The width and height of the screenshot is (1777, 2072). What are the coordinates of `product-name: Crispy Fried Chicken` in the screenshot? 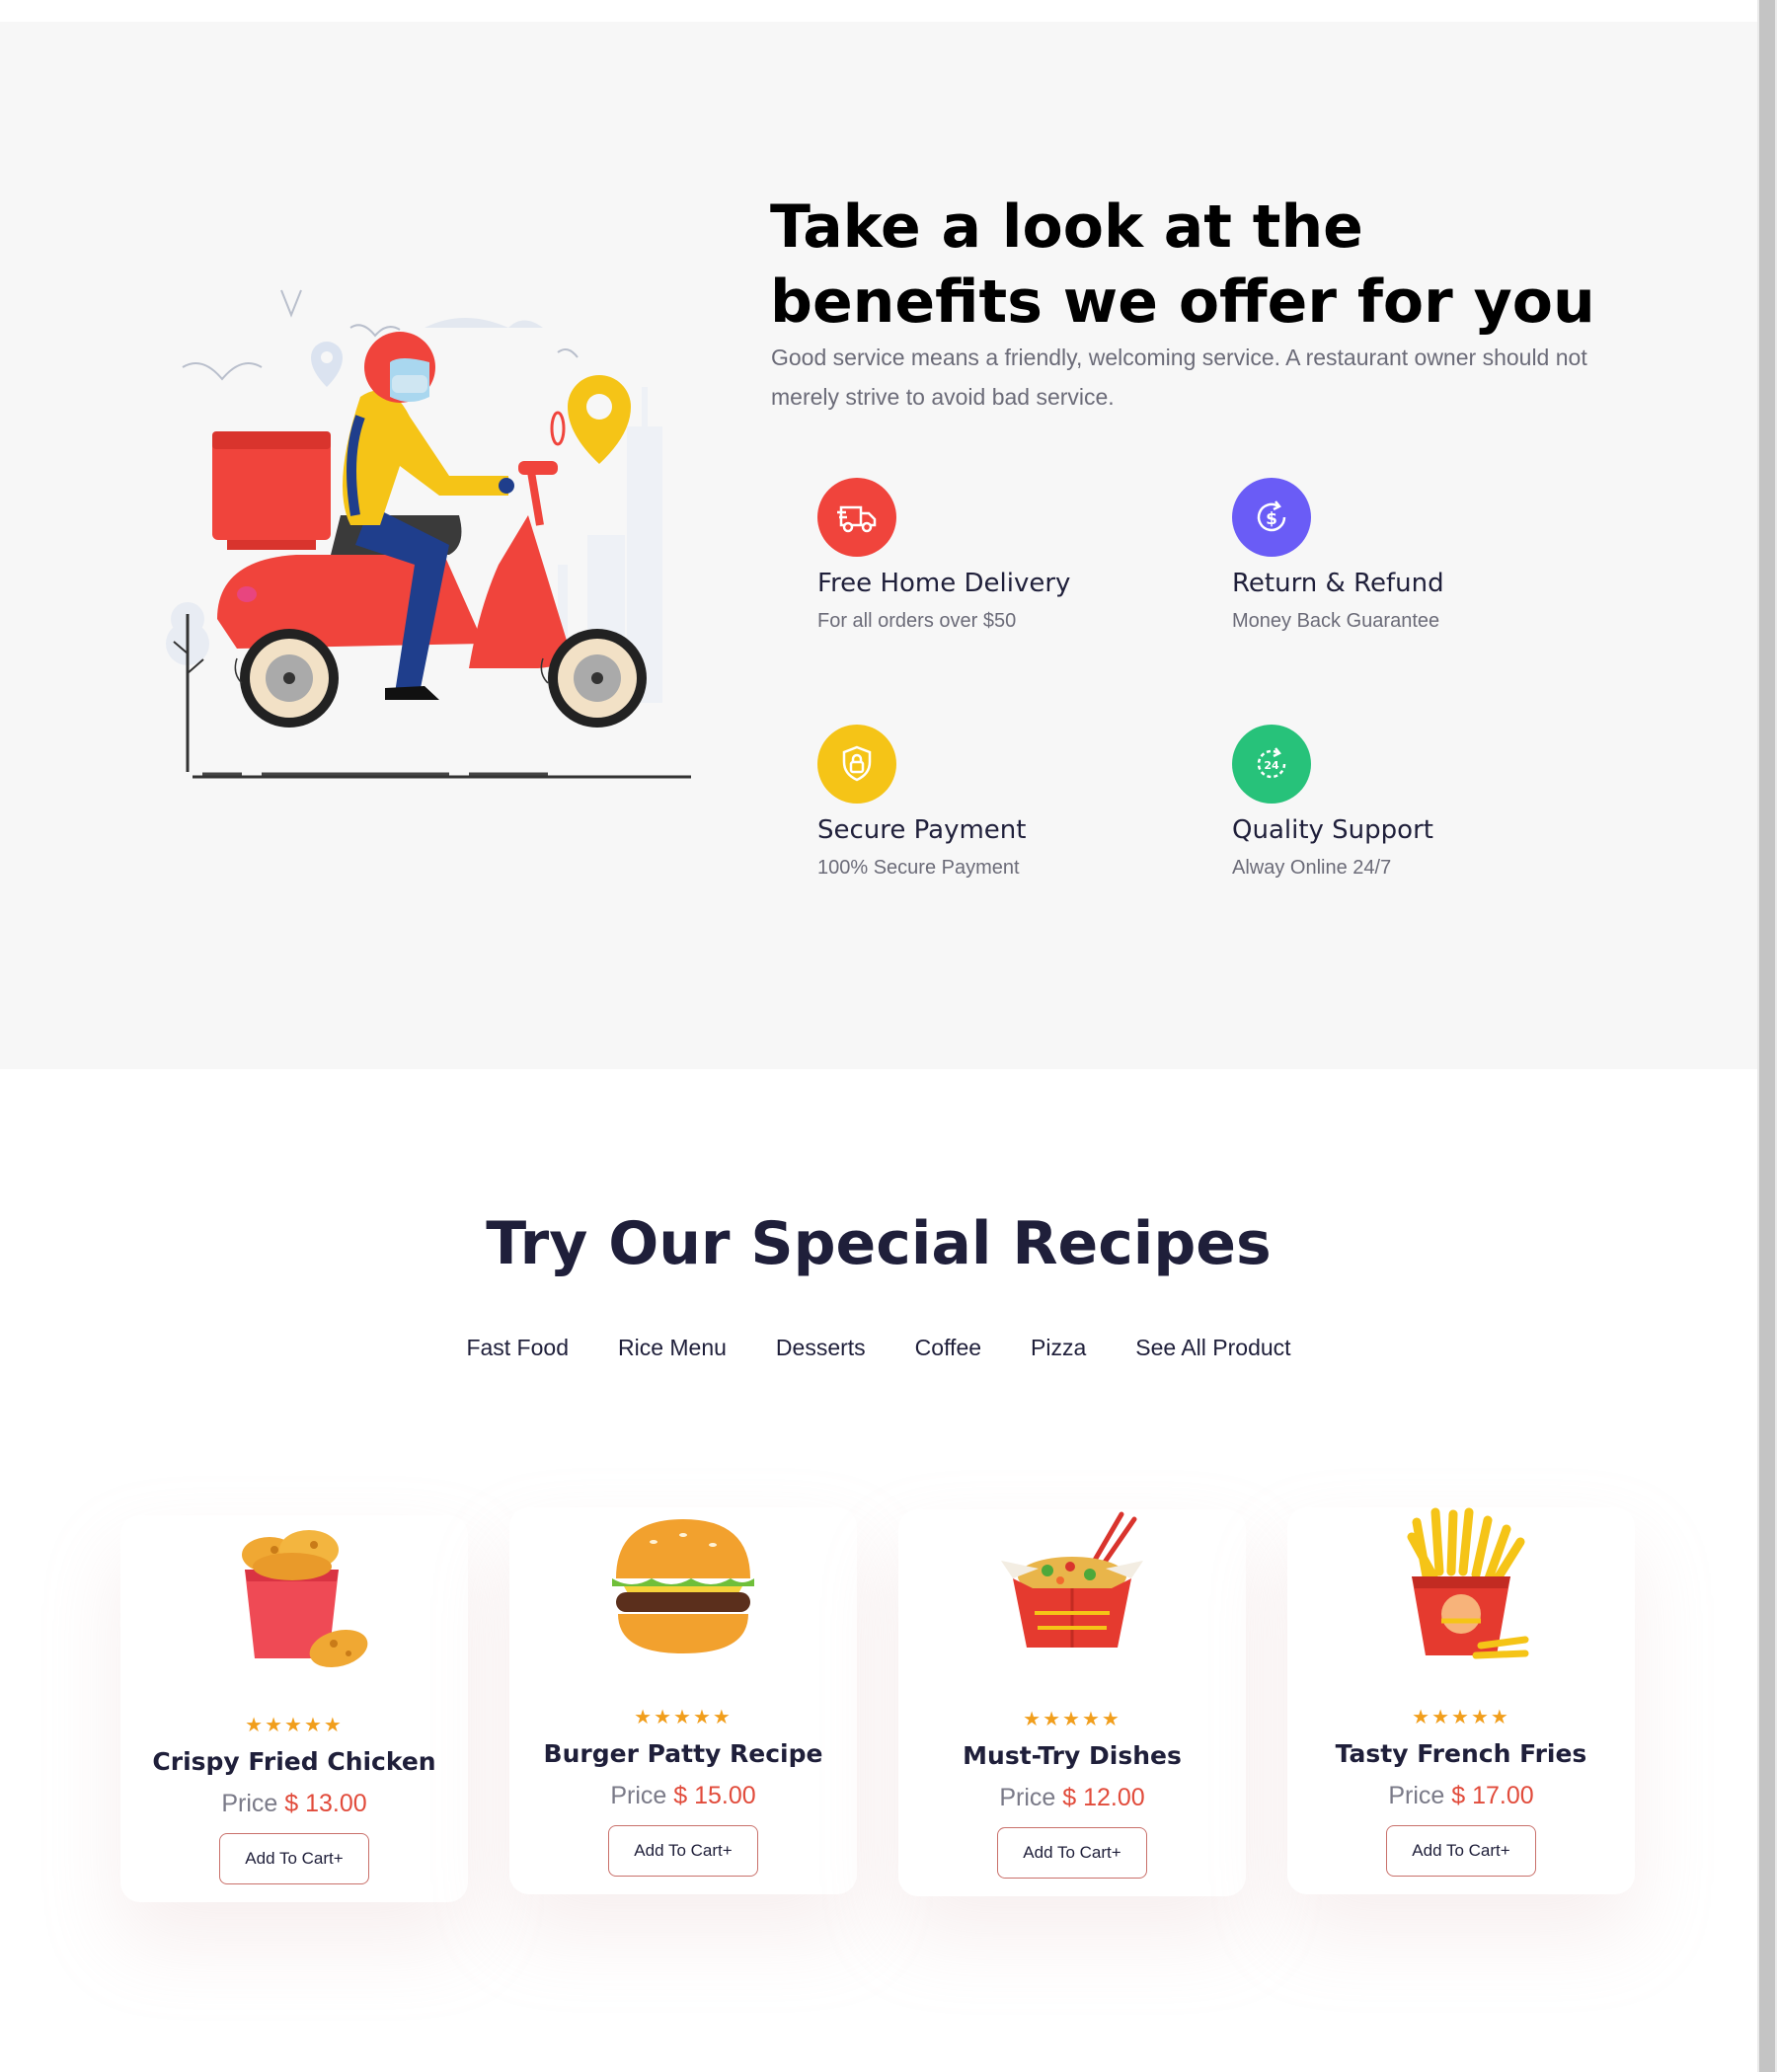 It's located at (294, 1761).